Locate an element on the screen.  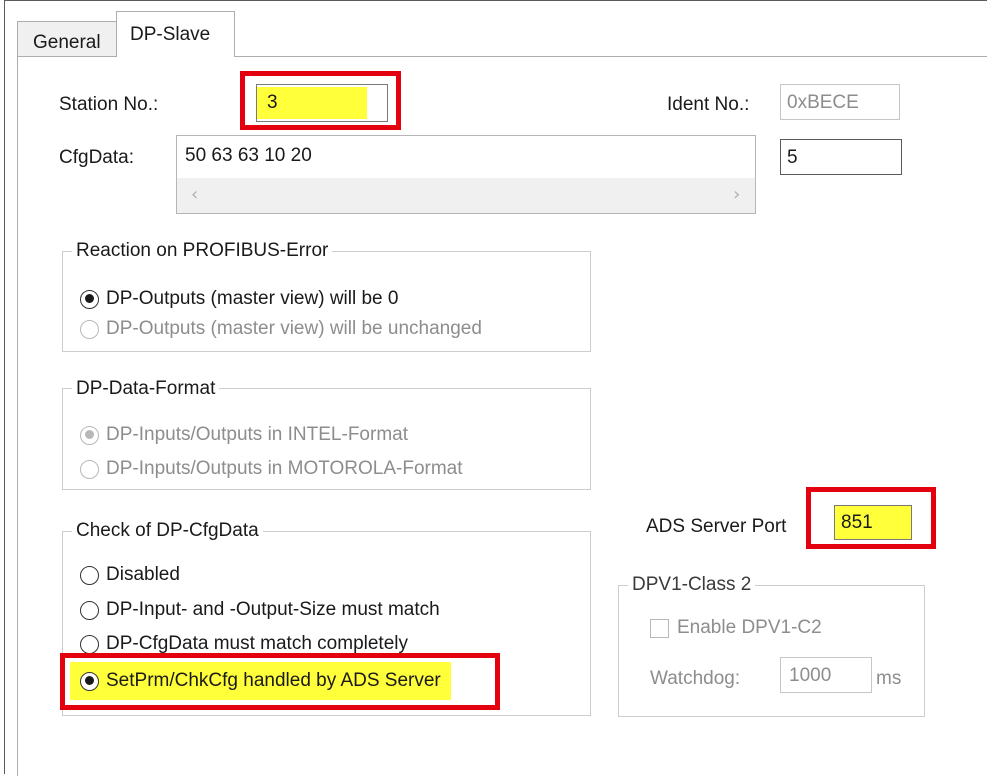
radio-intel-format: DP-Inputs/Outputs in INTEL-Format is located at coordinates (244, 435).